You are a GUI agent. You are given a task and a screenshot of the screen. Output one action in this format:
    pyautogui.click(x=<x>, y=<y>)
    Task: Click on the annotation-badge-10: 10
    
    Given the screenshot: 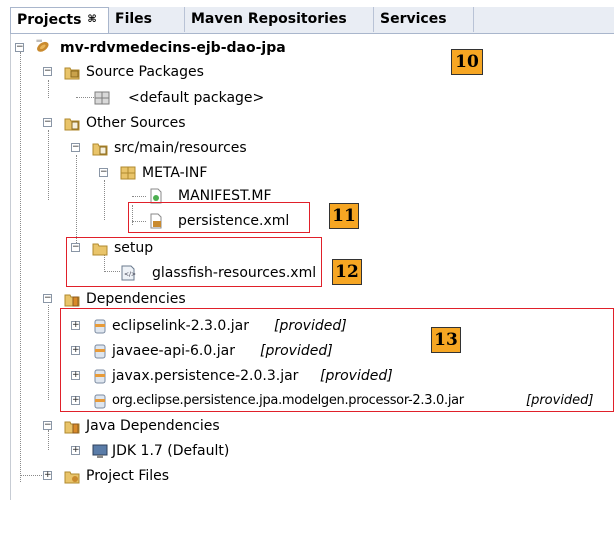 What is the action you would take?
    pyautogui.click(x=467, y=62)
    